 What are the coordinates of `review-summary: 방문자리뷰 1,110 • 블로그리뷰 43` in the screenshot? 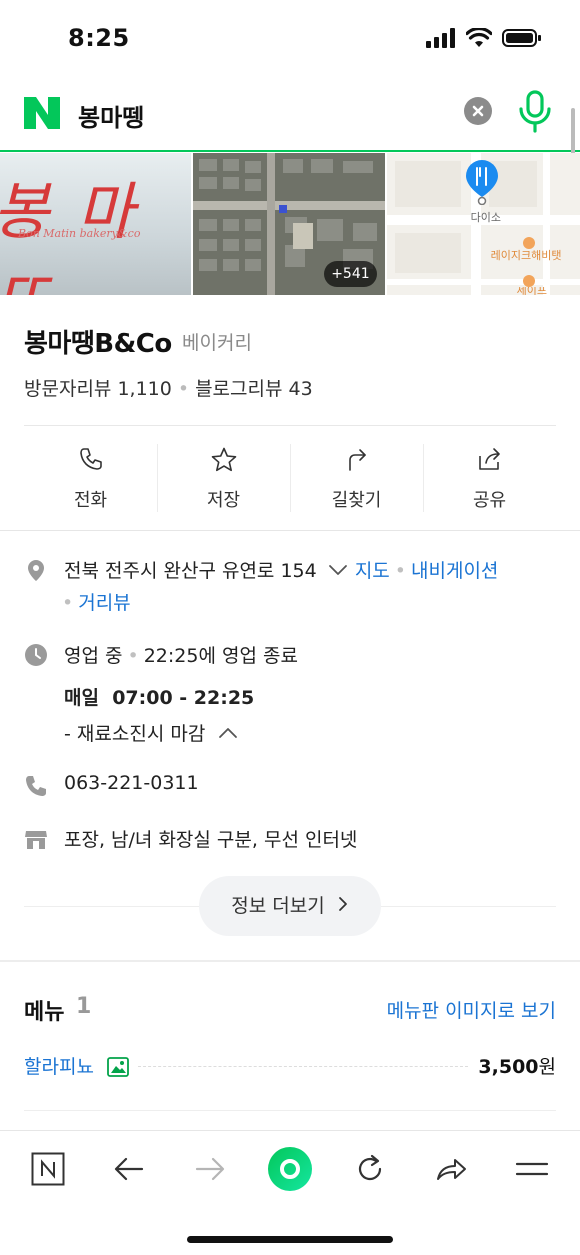 It's located at (168, 389).